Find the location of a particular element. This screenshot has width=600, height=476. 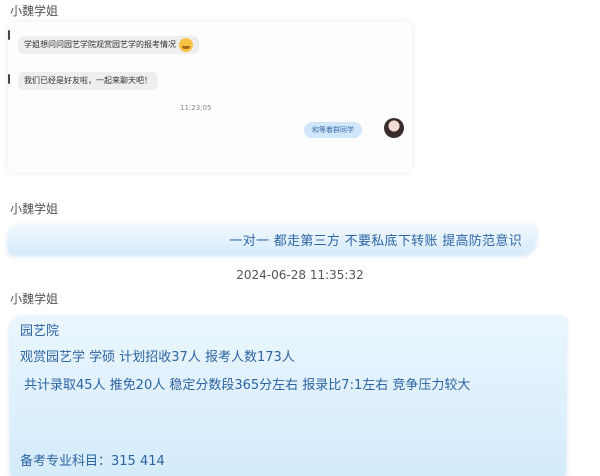

message-line: 园艺院 is located at coordinates (40, 331).